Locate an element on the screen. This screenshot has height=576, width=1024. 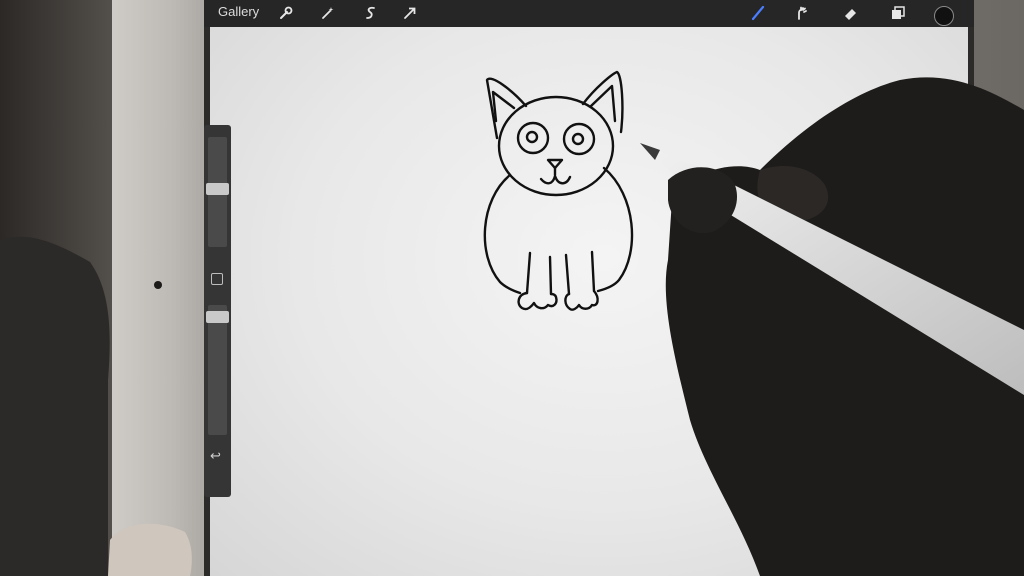
eraser-icon is located at coordinates (851, 13).